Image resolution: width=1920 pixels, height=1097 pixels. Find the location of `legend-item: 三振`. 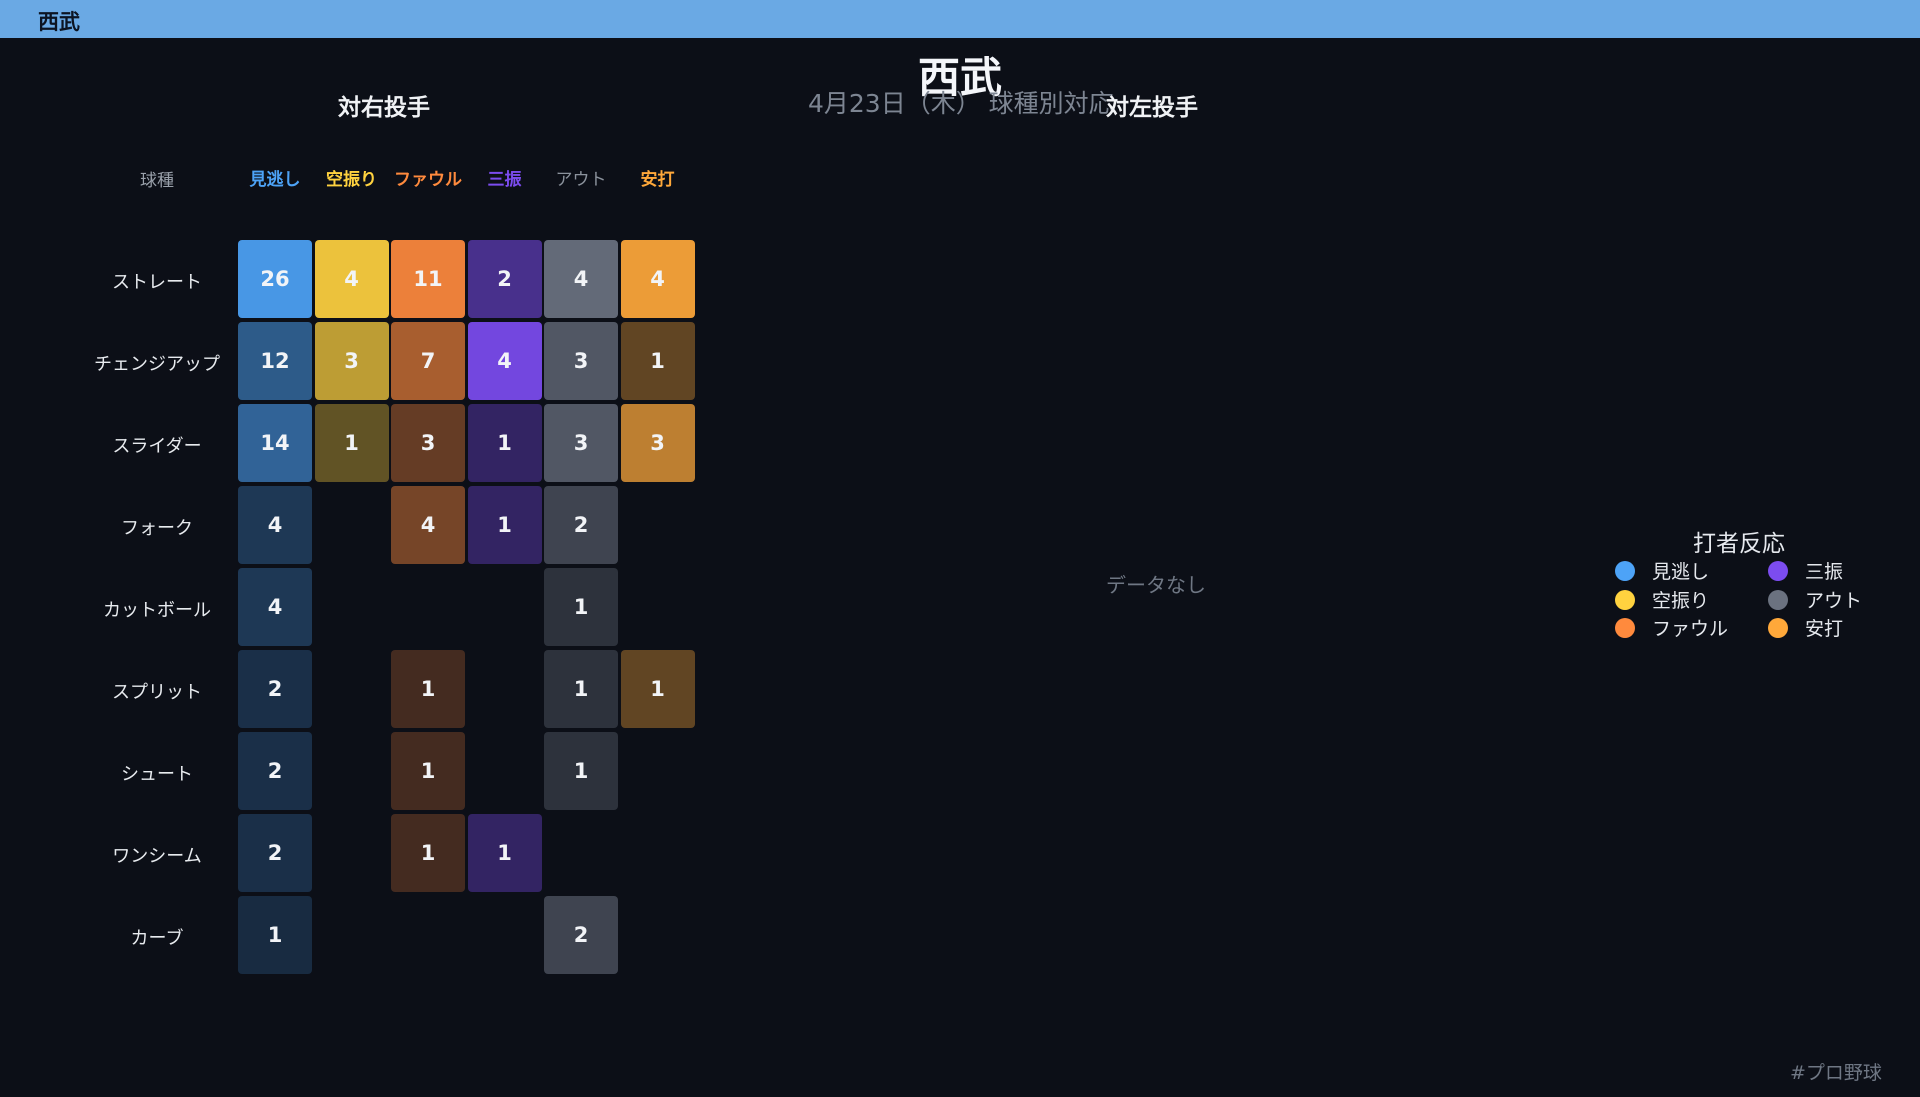

legend-item: 三振 is located at coordinates (1805, 570).